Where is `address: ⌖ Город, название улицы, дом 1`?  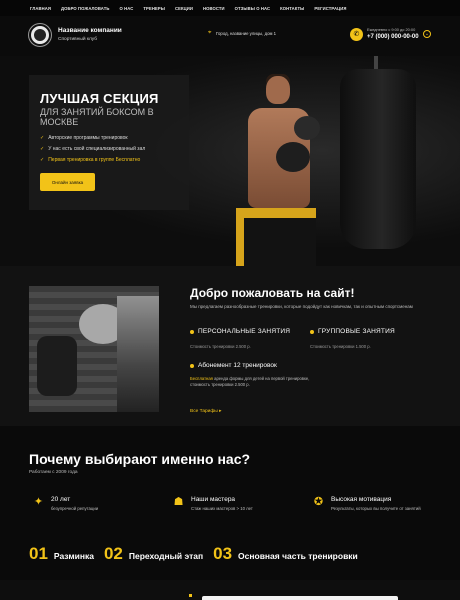 address: ⌖ Город, название улицы, дом 1 is located at coordinates (242, 33).